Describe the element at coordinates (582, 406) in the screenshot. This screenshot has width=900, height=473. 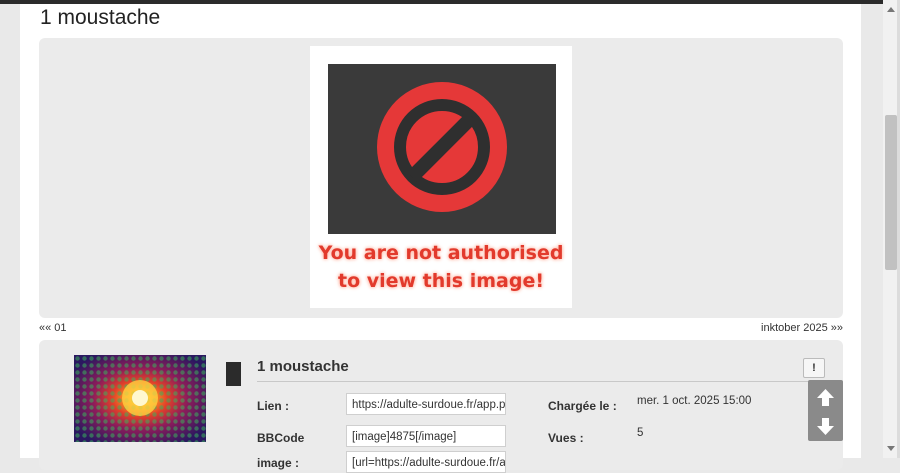
I see `uploaded-label: Chargée le :` at that location.